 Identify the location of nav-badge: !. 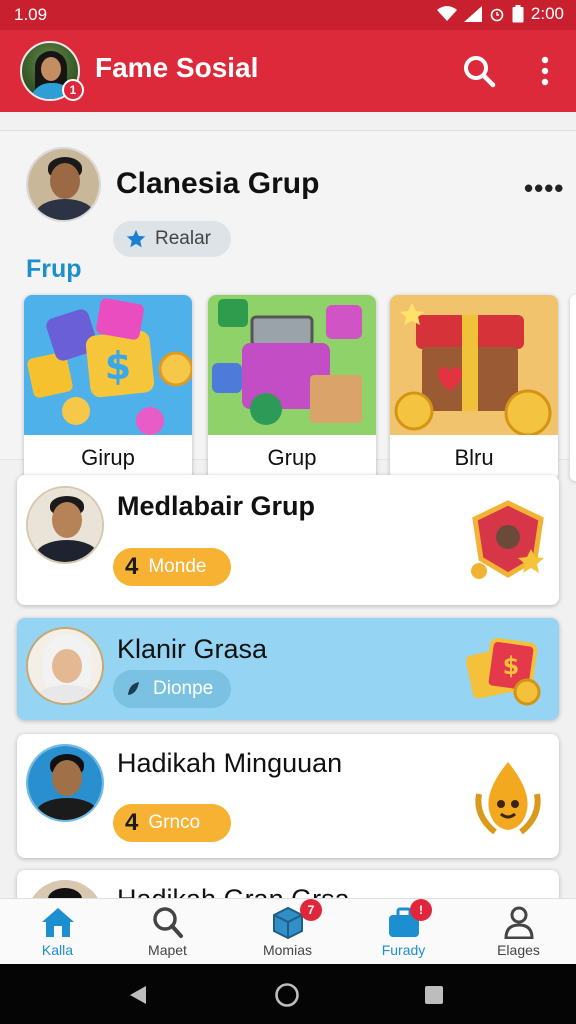
(421, 910).